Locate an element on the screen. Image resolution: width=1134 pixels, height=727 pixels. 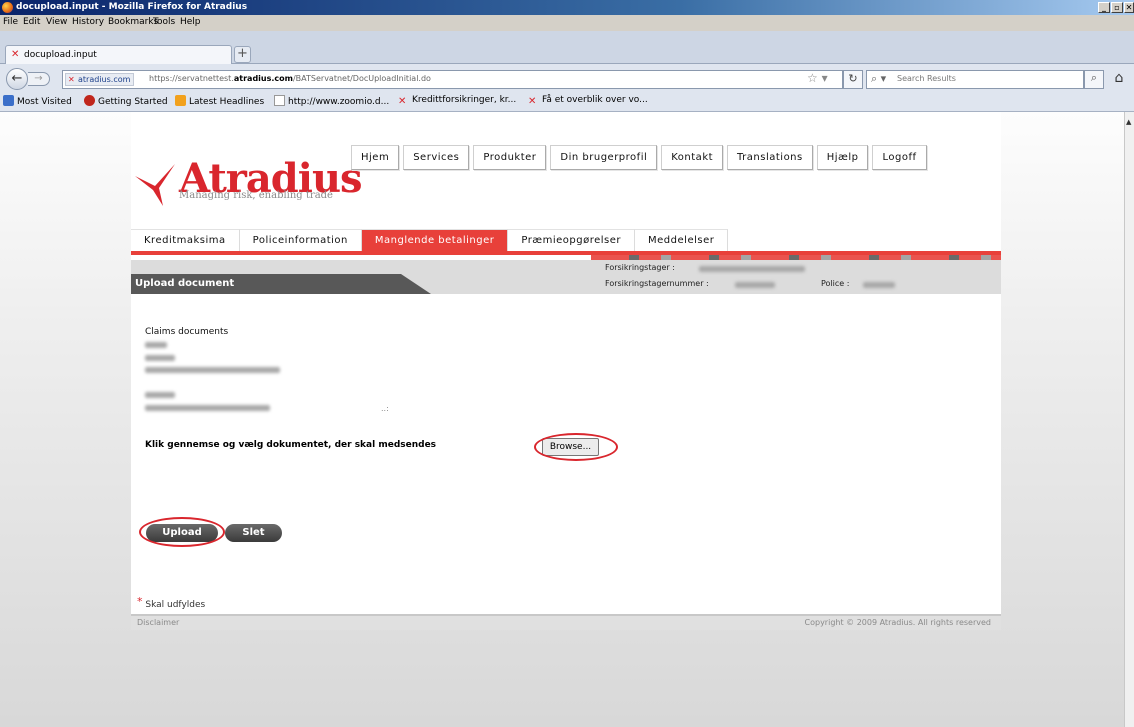
nav-kontakt: Kontakt is located at coordinates (692, 157).